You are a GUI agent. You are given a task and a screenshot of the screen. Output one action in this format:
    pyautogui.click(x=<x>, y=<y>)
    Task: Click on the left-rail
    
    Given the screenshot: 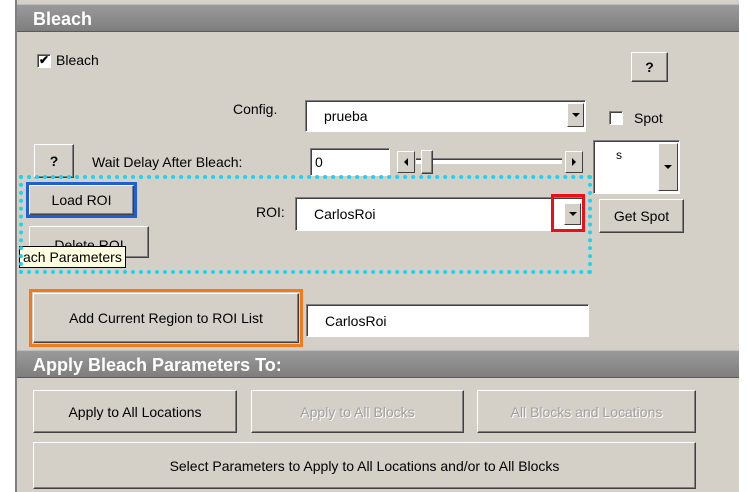 What is the action you would take?
    pyautogui.click(x=16, y=246)
    